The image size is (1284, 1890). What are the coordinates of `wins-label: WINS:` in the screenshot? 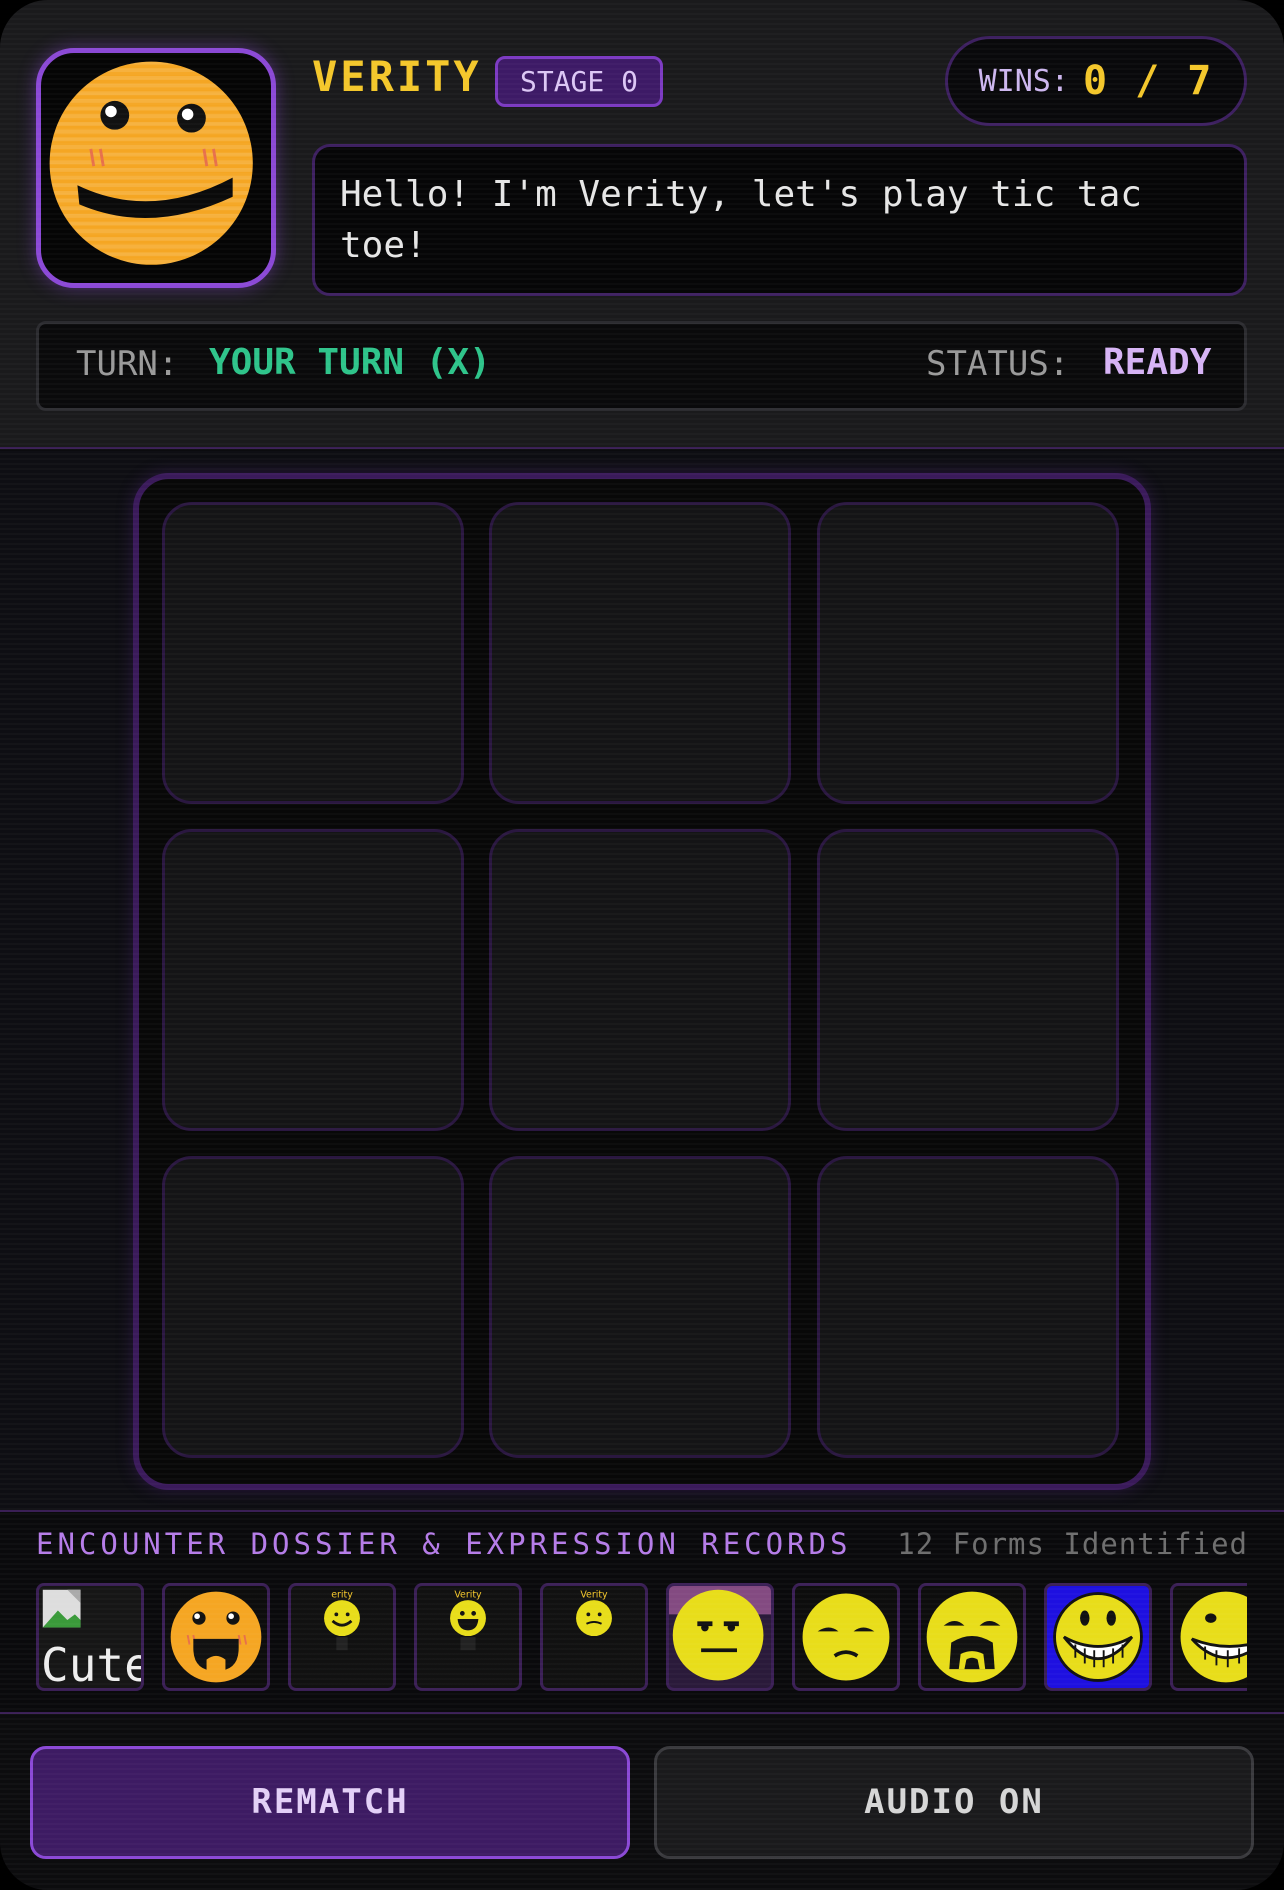 It's located at (1023, 81).